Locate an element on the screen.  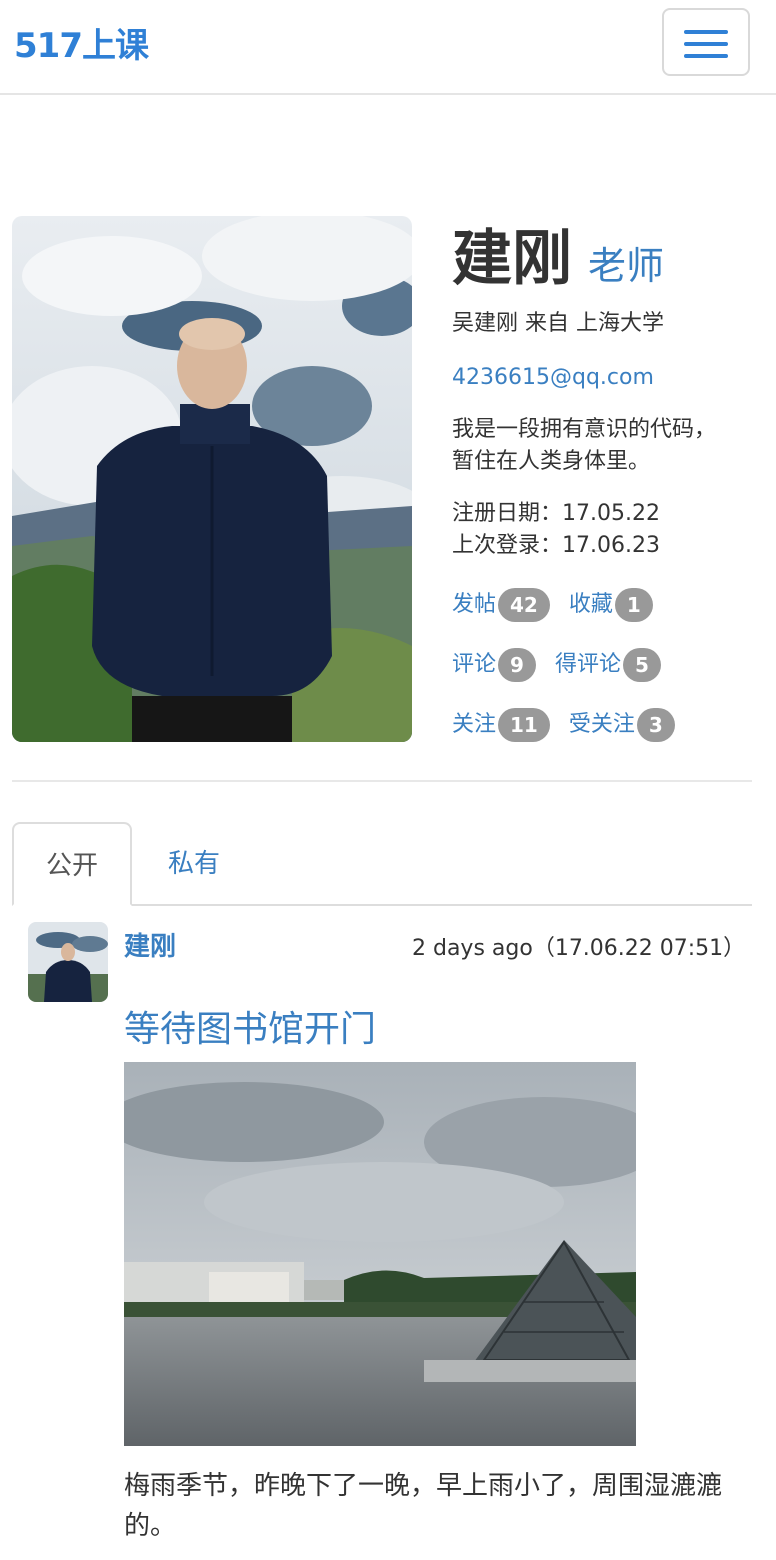
stat-followers: 受关注 3 is located at coordinates (622, 724).